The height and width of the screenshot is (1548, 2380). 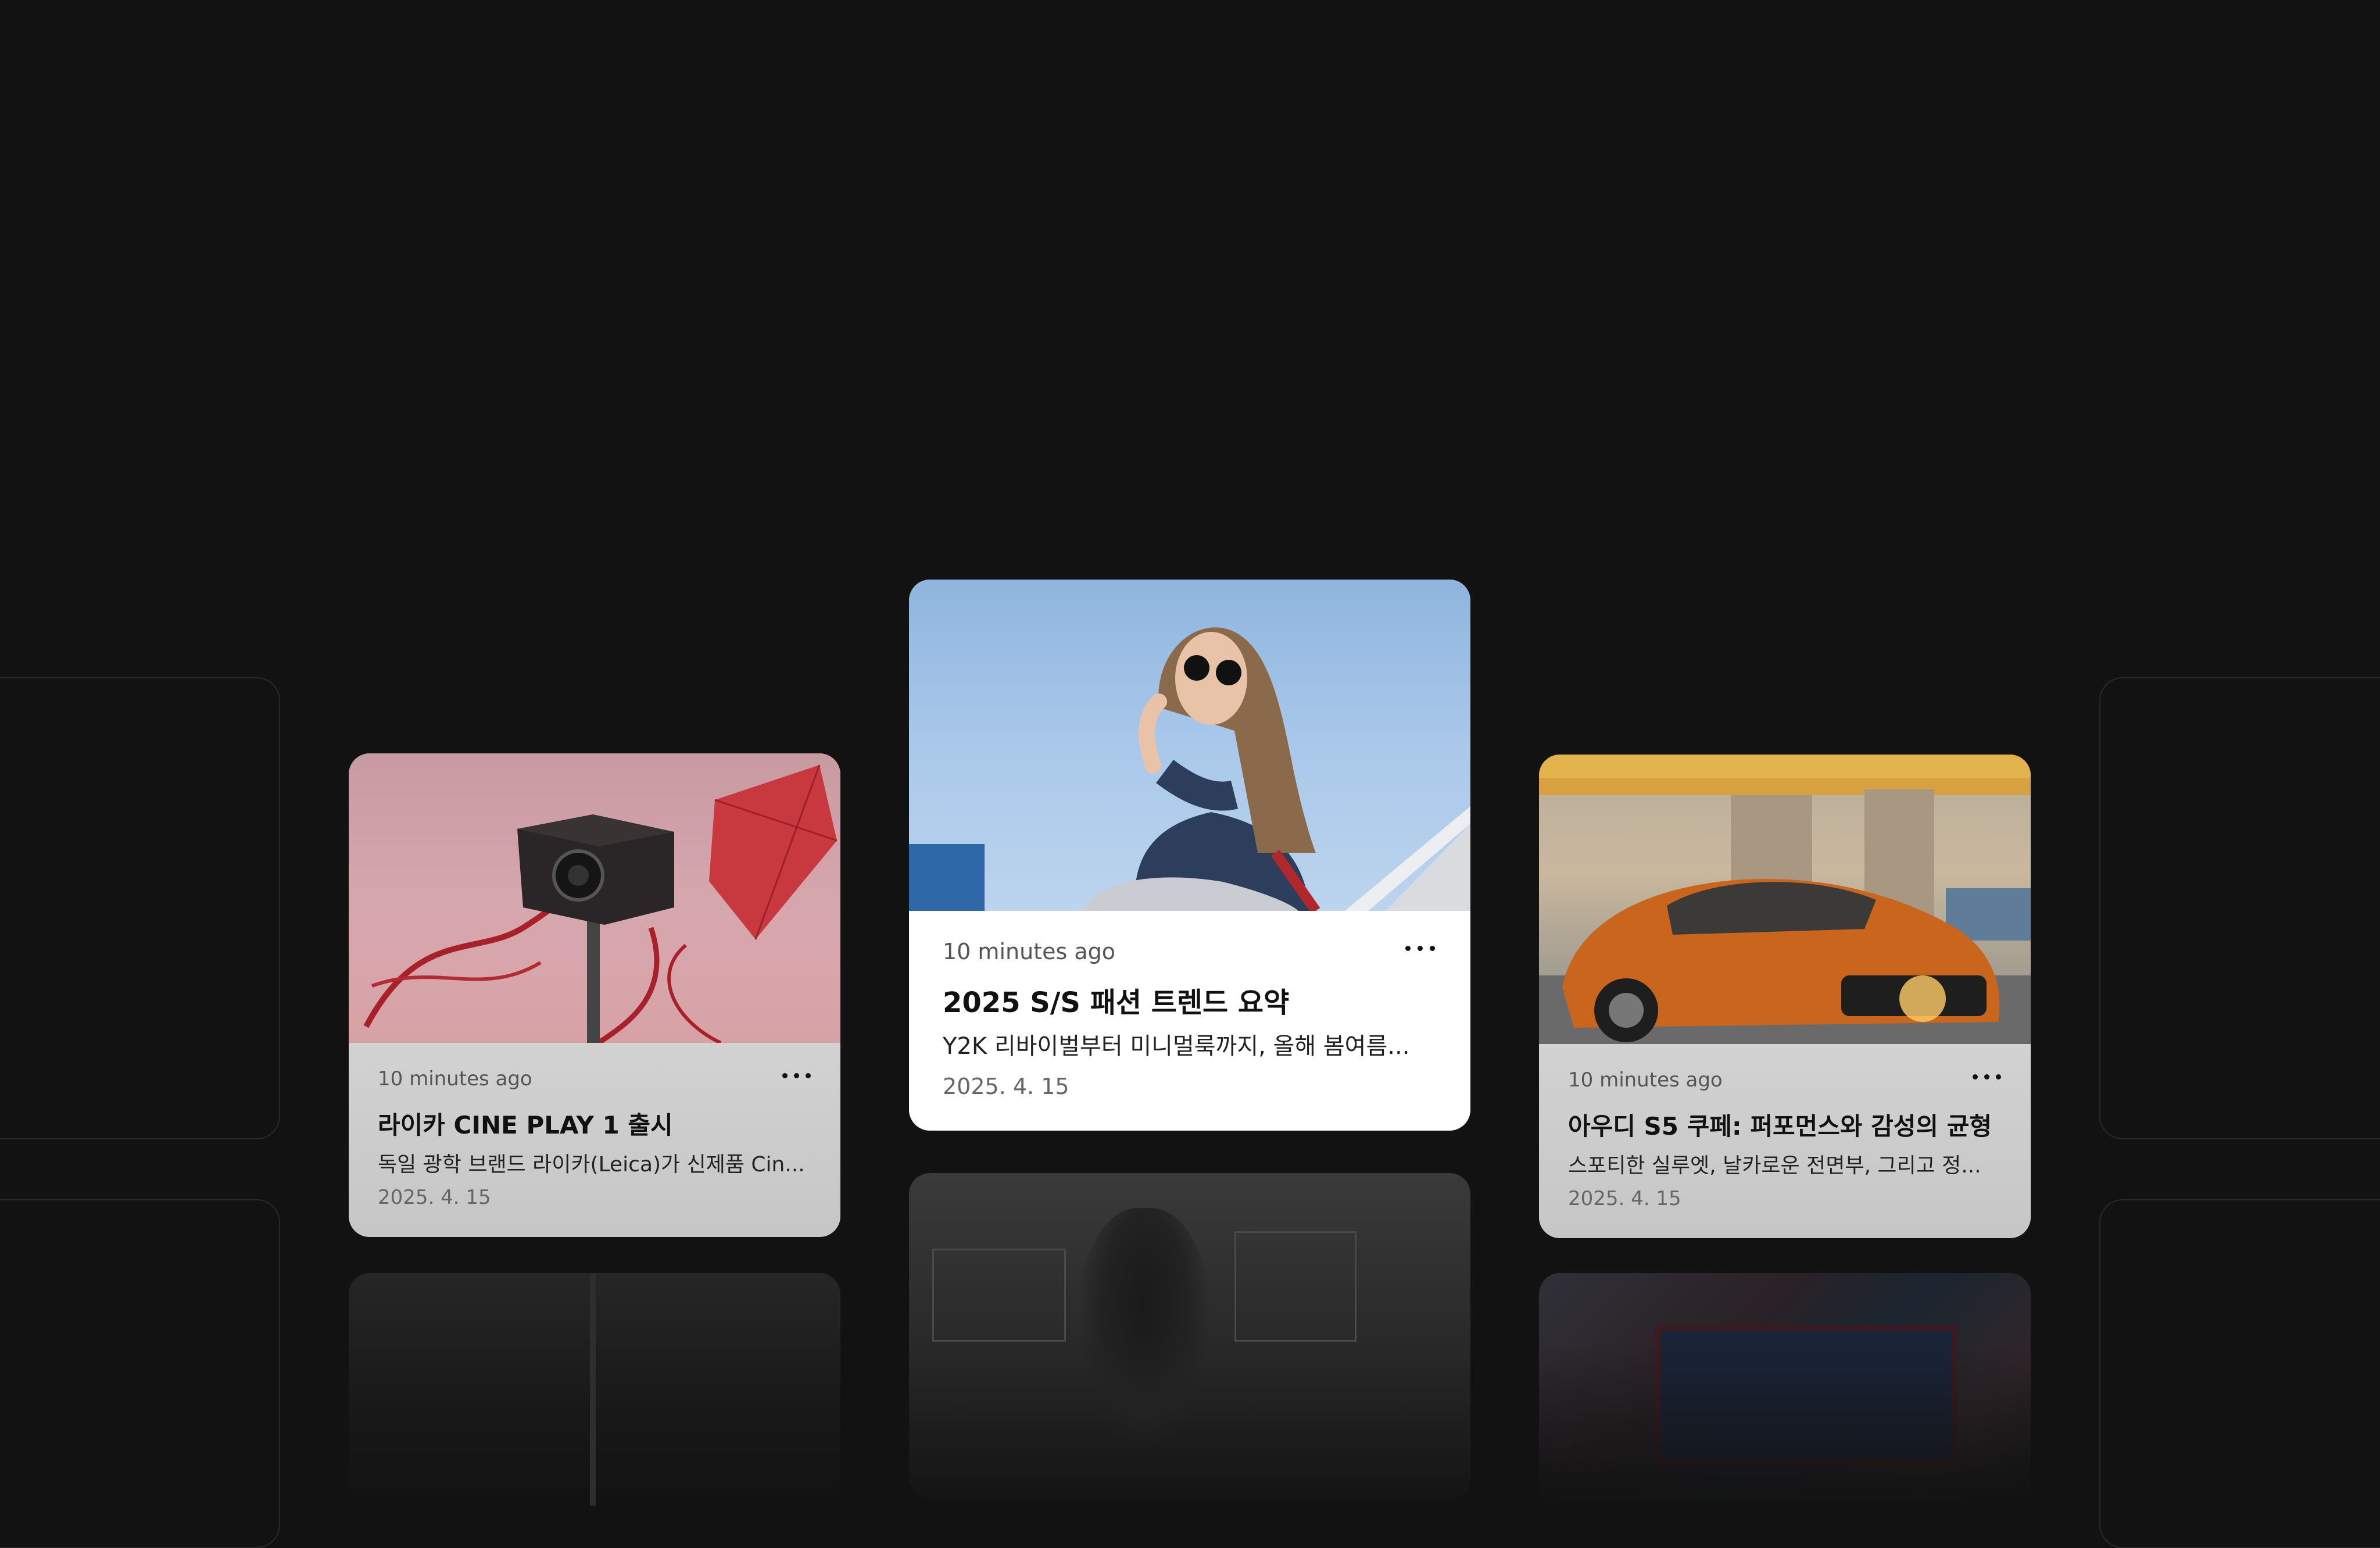 I want to click on faded-card-center, so click(x=1190, y=1336).